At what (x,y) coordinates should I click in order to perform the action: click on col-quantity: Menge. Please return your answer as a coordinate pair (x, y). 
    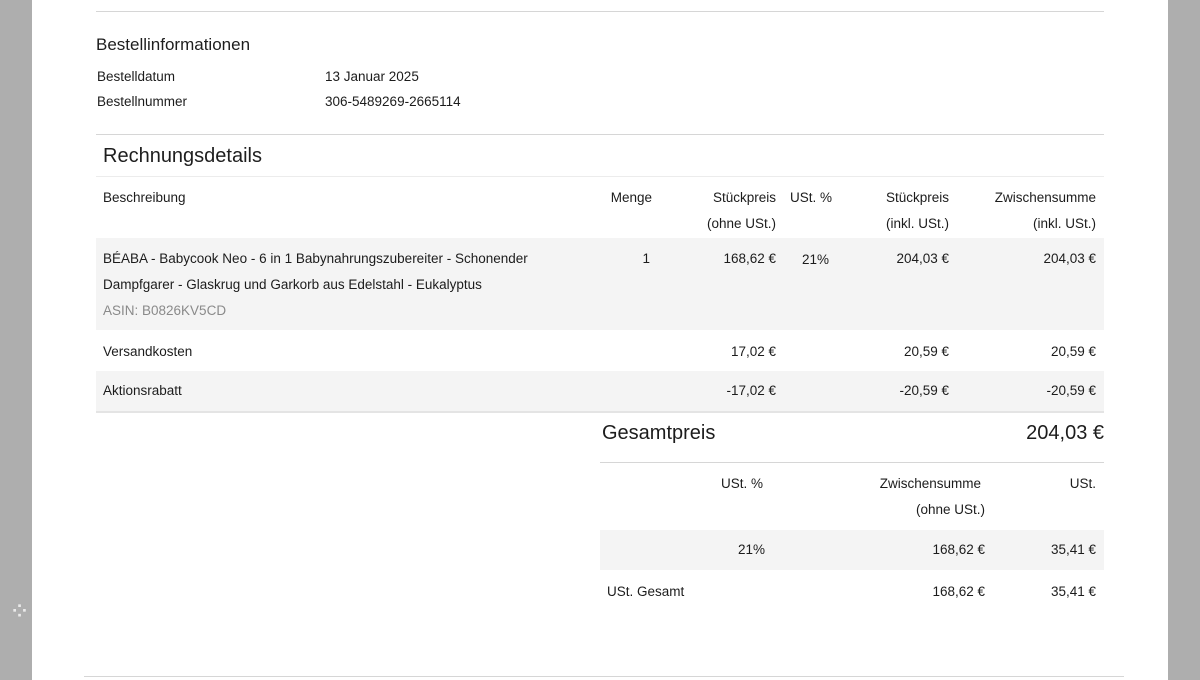
    Looking at the image, I should click on (631, 197).